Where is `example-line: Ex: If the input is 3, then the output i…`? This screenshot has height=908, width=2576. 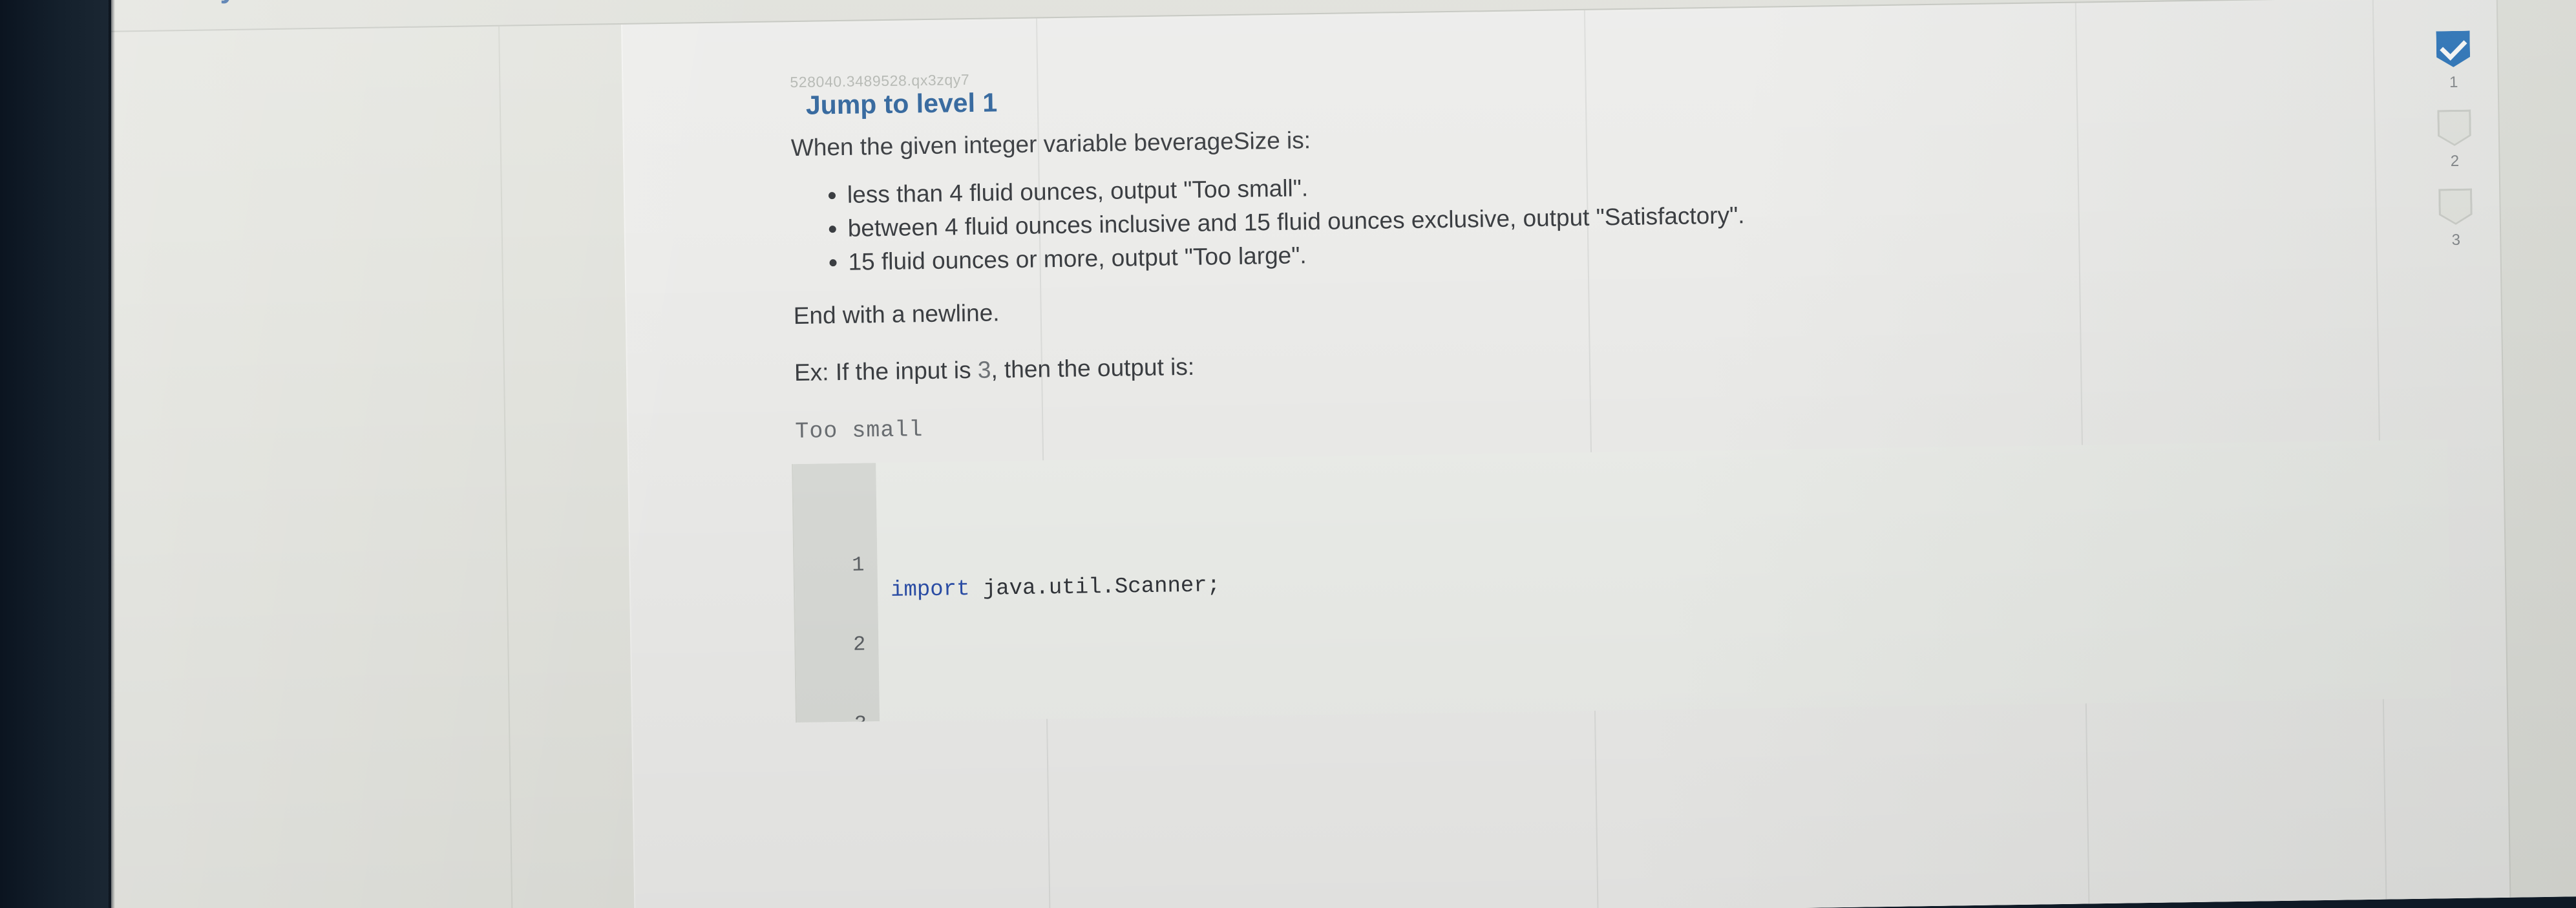
example-line: Ex: If the input is 3, then the output i… is located at coordinates (994, 370).